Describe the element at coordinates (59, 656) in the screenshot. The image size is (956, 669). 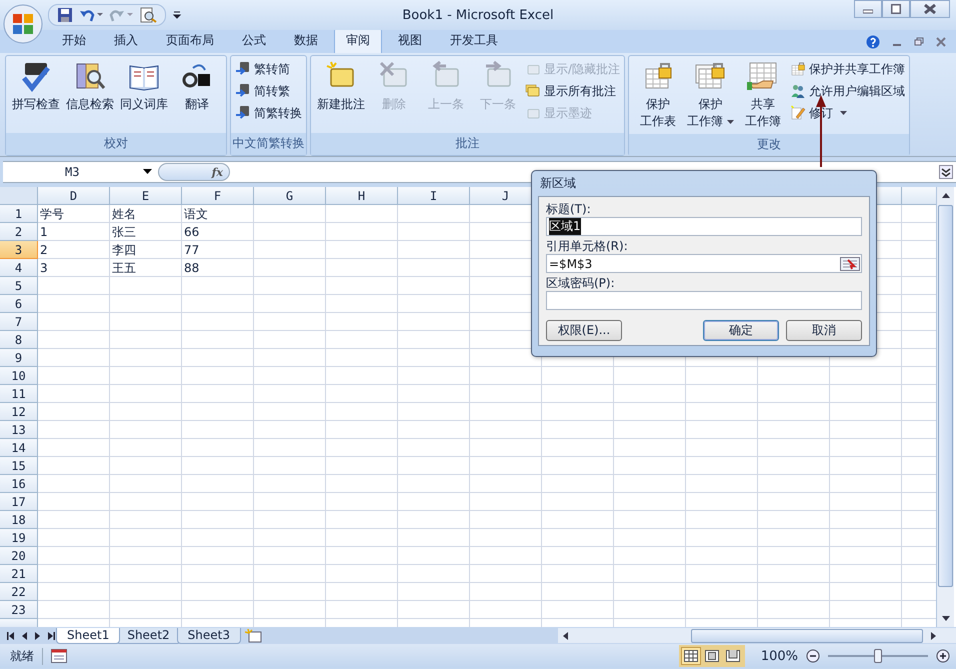
I see `macro-record-icon` at that location.